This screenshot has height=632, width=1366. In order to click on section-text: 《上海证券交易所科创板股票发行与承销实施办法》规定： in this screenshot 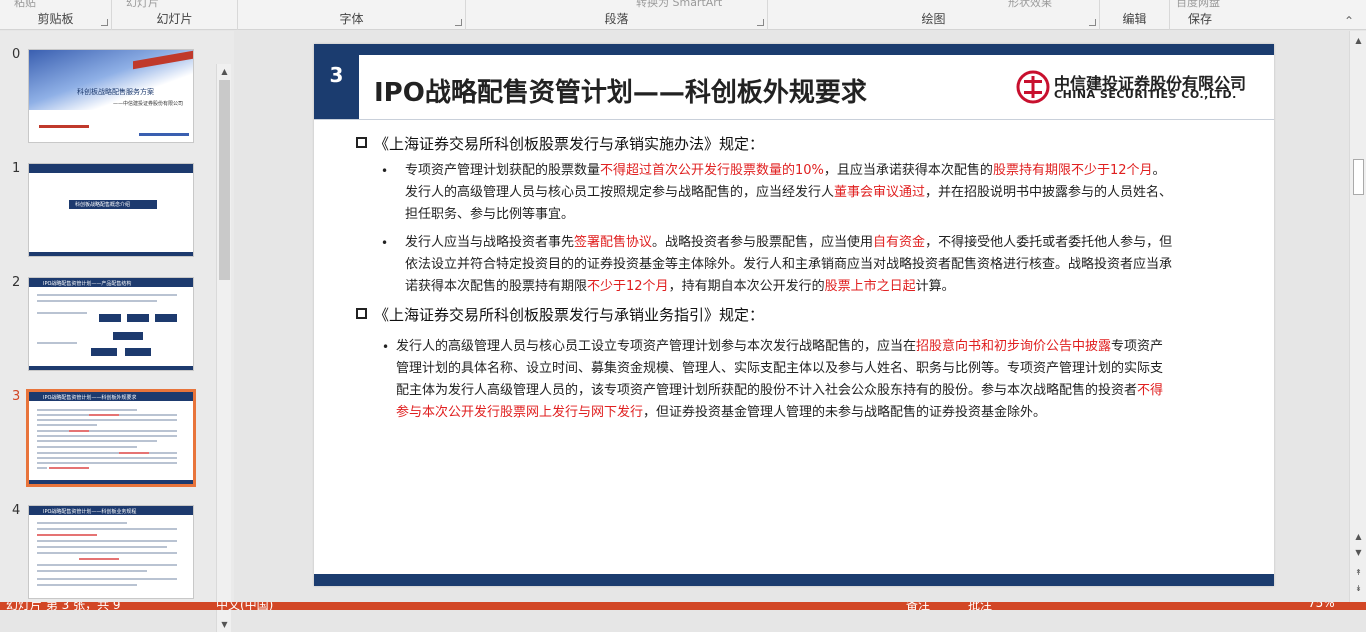, I will do `click(569, 144)`.